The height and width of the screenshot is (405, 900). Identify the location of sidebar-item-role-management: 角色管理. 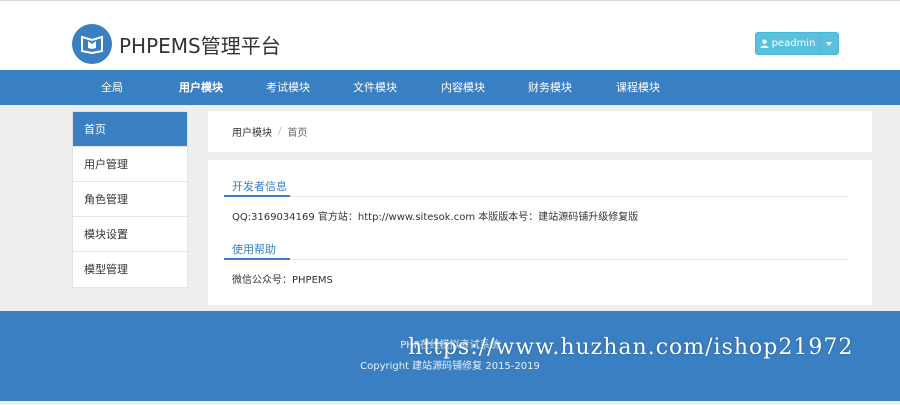
(130, 199).